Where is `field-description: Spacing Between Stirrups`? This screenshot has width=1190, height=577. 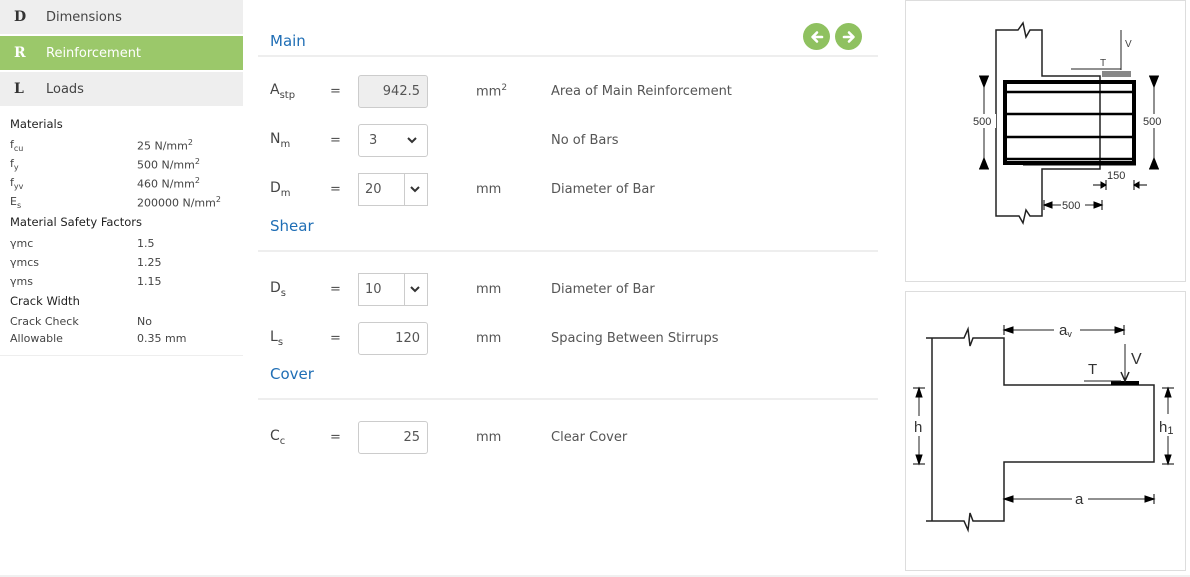
field-description: Spacing Between Stirrups is located at coordinates (635, 338).